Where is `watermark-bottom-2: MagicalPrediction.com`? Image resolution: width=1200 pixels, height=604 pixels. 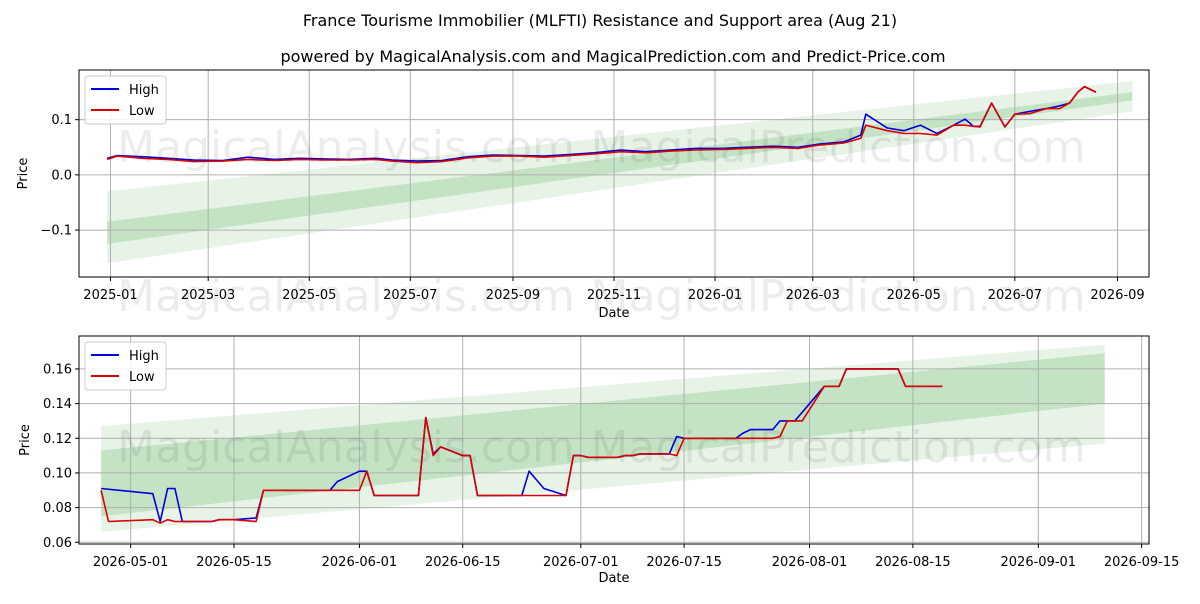 watermark-bottom-2: MagicalPrediction.com is located at coordinates (838, 447).